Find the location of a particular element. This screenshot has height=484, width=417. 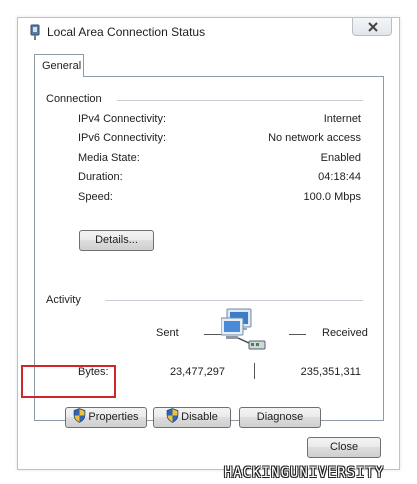

ipv4-value: Internet is located at coordinates (342, 119).